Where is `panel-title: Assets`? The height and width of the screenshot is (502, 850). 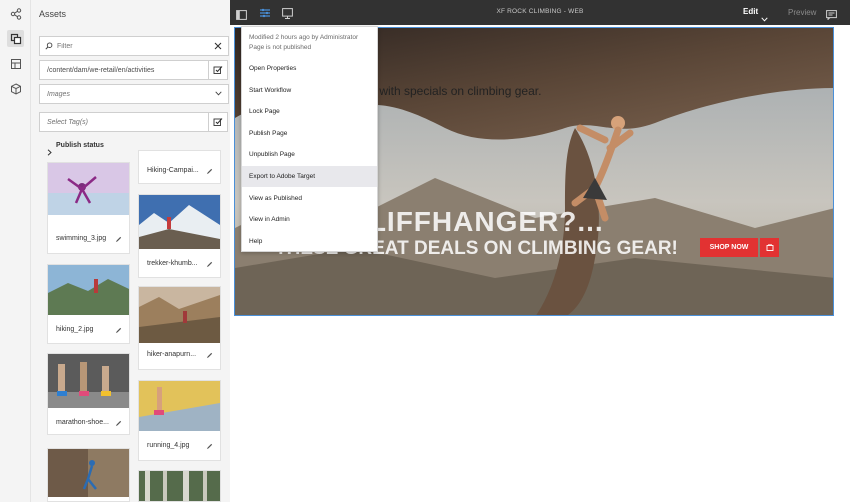
panel-title: Assets is located at coordinates (53, 14).